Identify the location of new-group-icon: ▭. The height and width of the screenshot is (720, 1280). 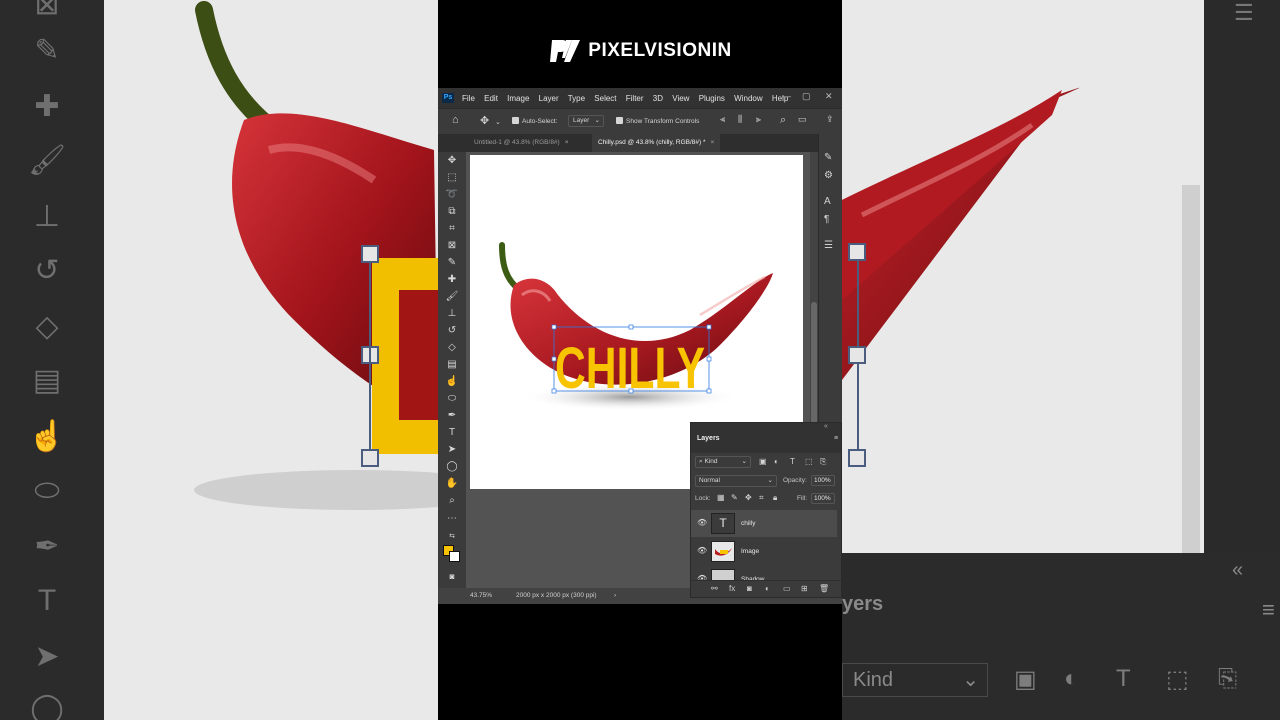
(787, 588).